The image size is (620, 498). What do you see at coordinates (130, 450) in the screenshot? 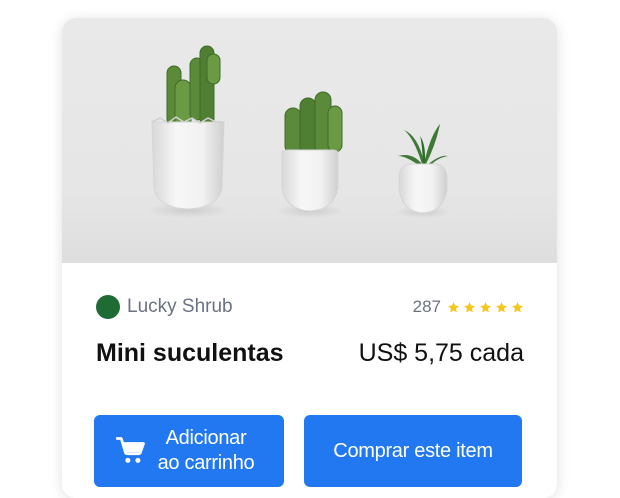
I see `shopping-cart-icon` at bounding box center [130, 450].